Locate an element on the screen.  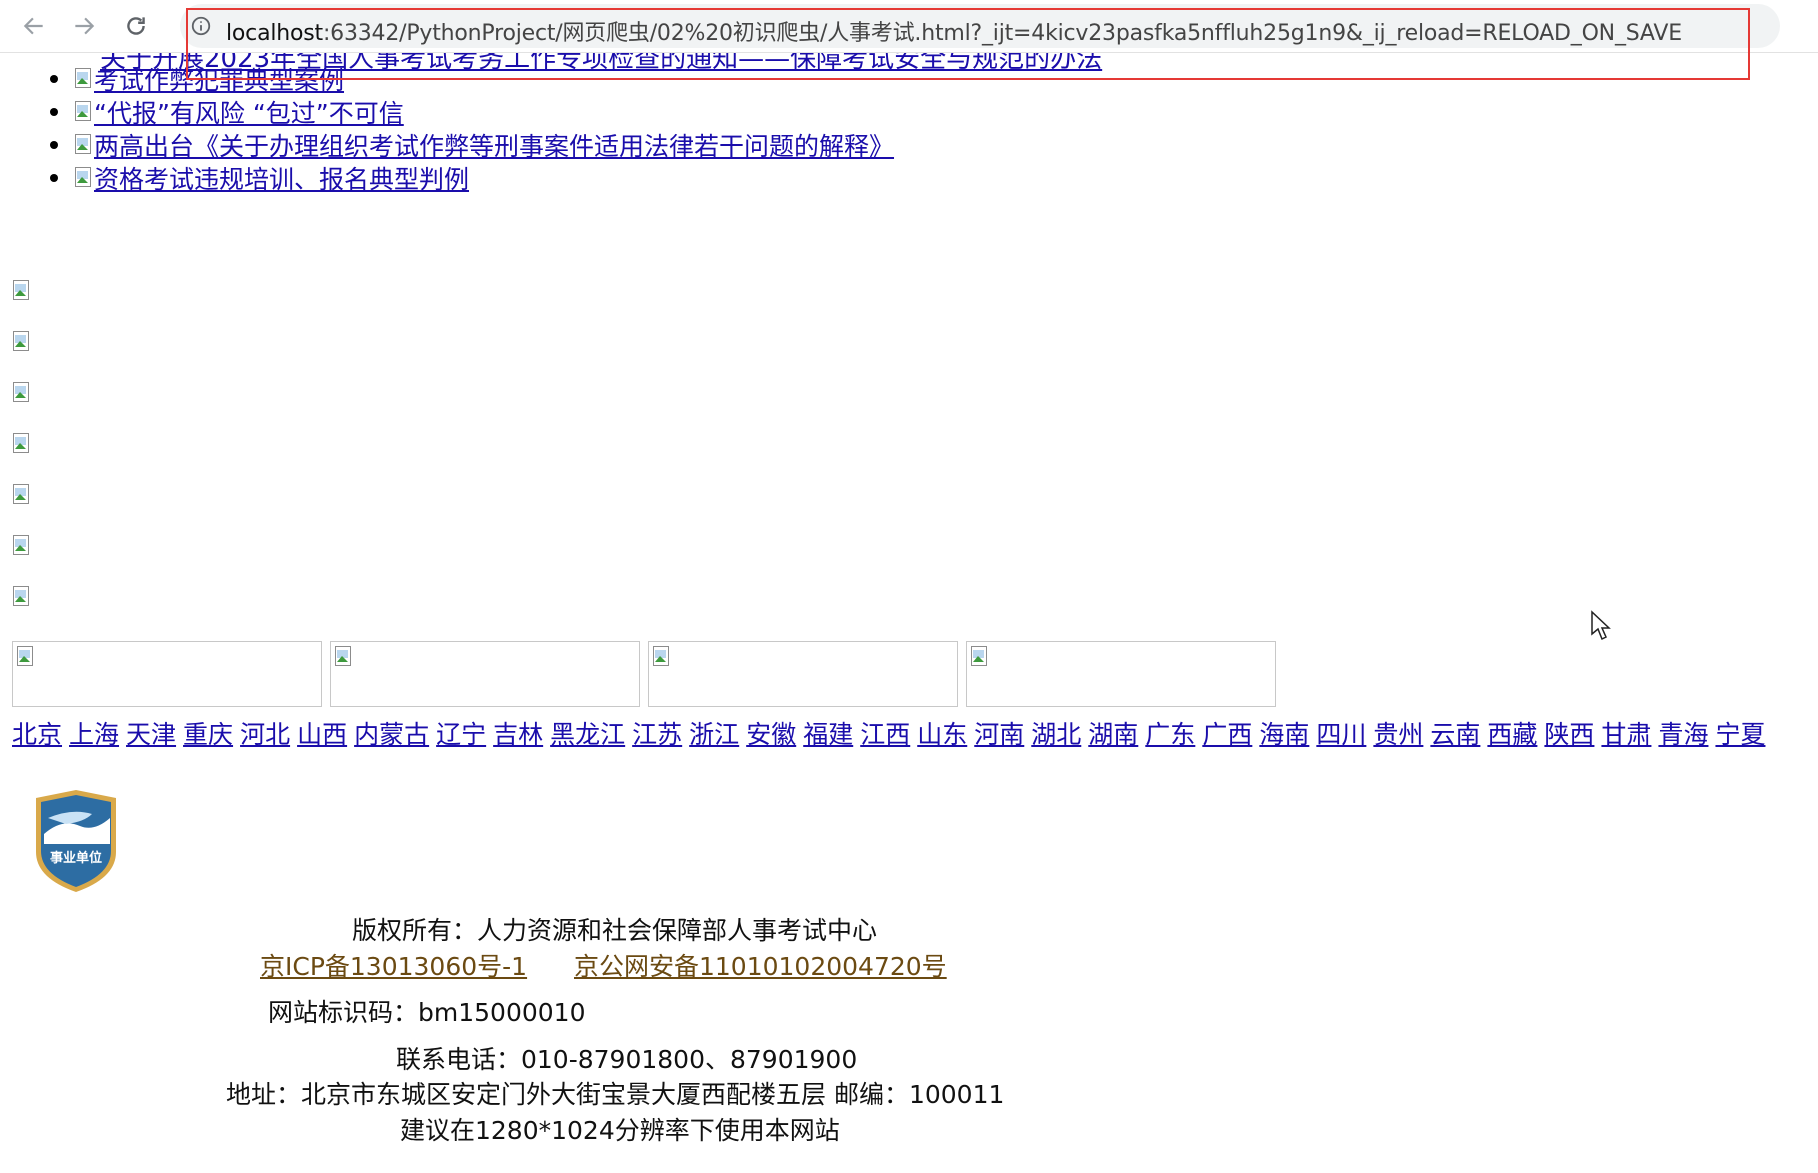
news-link: “代报”有风险 “包过”不可信 is located at coordinates (249, 112).